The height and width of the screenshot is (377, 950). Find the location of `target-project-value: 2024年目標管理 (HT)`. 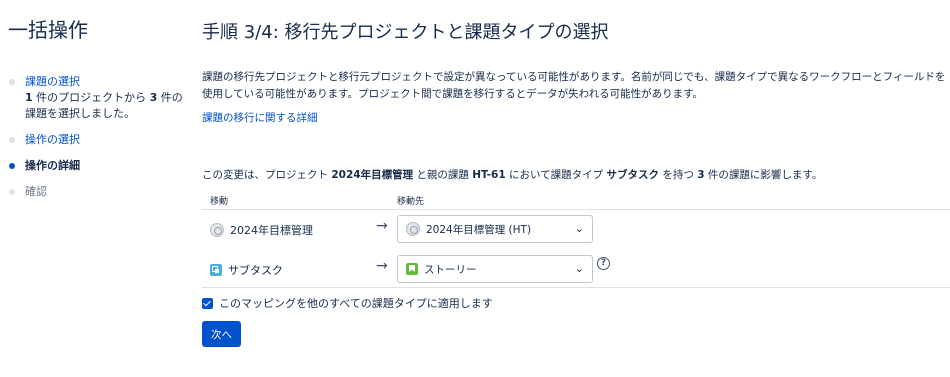

target-project-value: 2024年目標管理 (HT) is located at coordinates (479, 229).